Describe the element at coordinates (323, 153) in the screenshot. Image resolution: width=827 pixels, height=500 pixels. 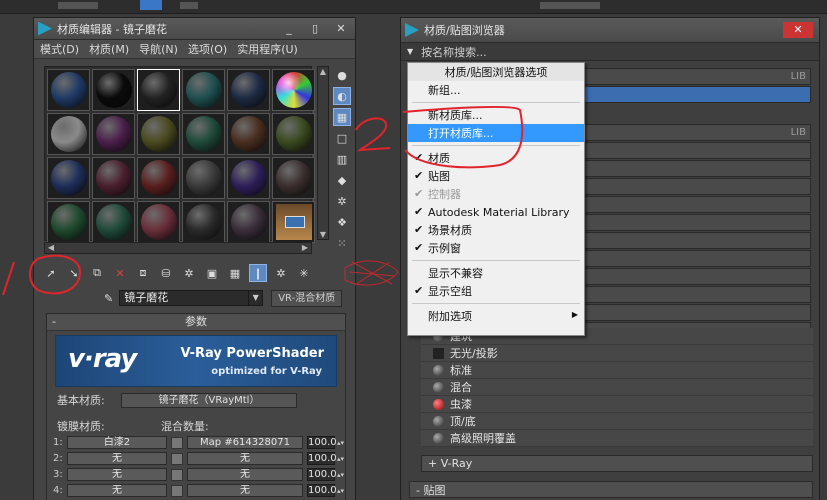
I see `slots-vertical-scrollbar: ▲ ▼` at that location.